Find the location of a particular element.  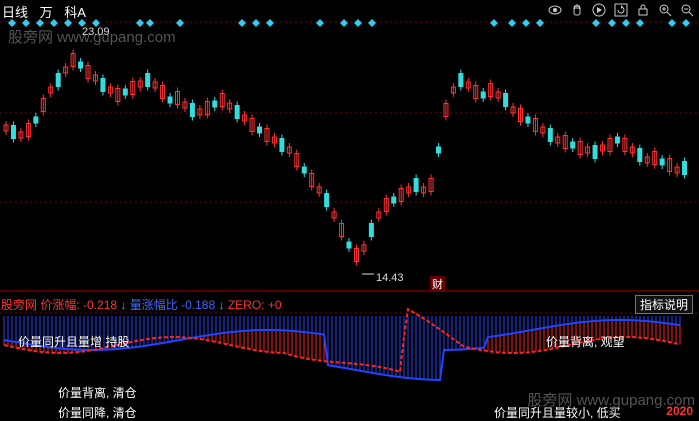

indicator-name: 股旁网 is located at coordinates (19, 305).